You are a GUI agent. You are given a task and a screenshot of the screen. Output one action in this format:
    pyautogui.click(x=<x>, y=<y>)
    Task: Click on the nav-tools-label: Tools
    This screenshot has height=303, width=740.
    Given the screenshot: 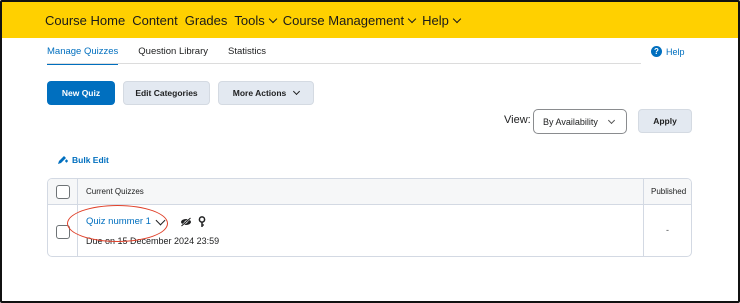 What is the action you would take?
    pyautogui.click(x=249, y=20)
    